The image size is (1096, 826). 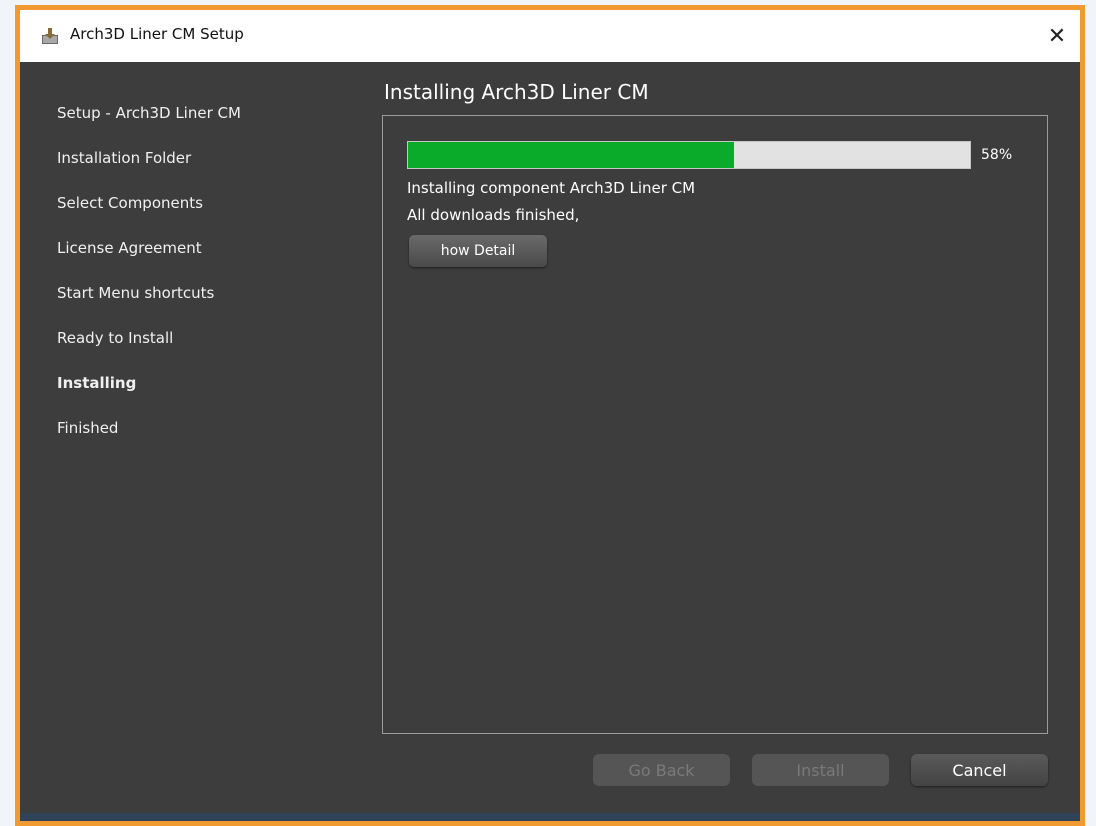 I want to click on installer-box-icon, so click(x=50, y=36).